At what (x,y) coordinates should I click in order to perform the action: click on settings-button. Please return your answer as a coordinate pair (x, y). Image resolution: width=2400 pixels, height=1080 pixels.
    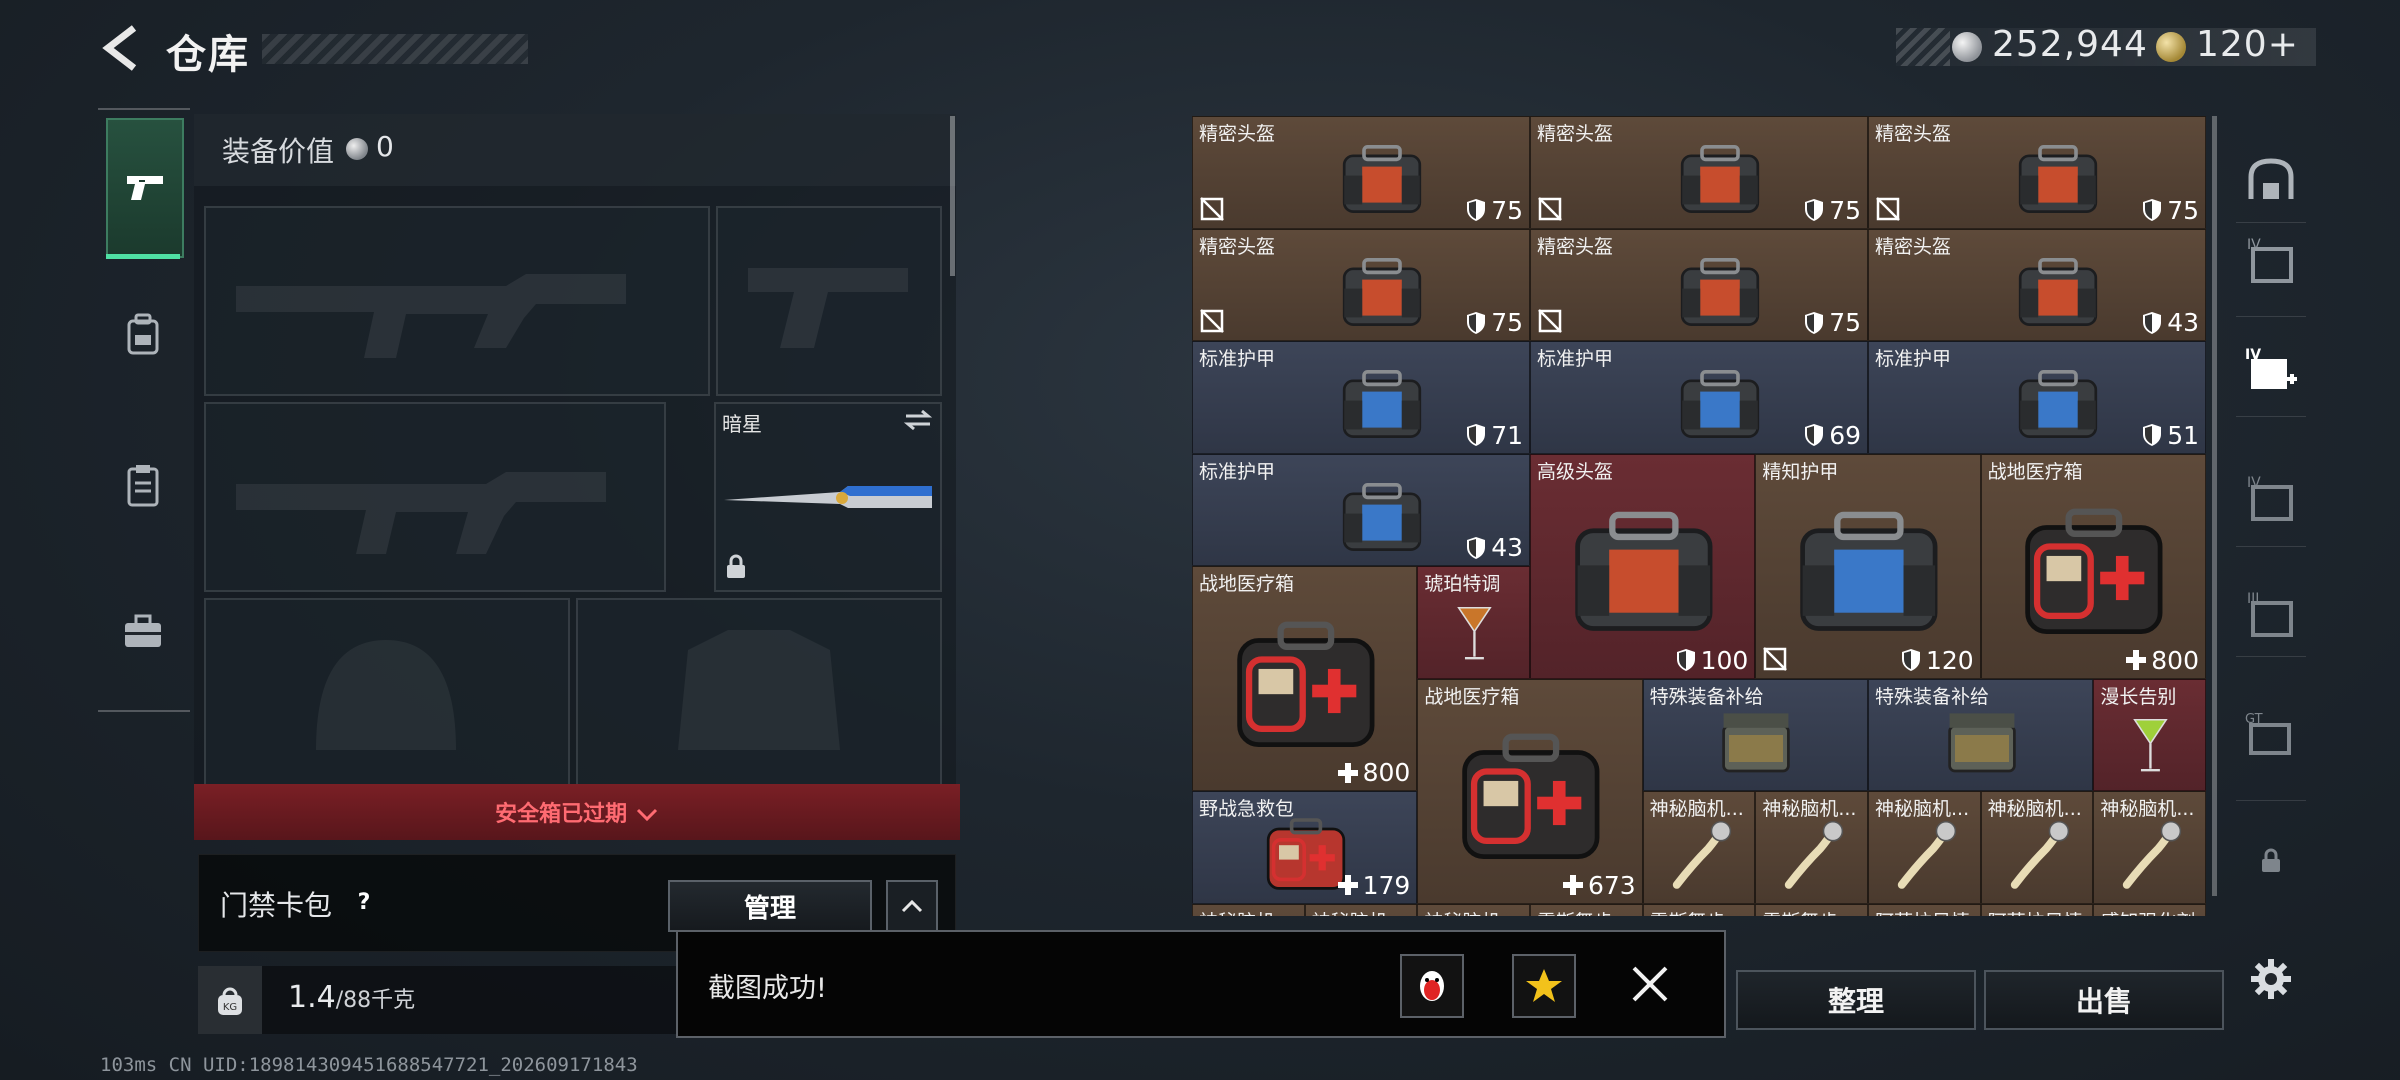
    Looking at the image, I should click on (2271, 979).